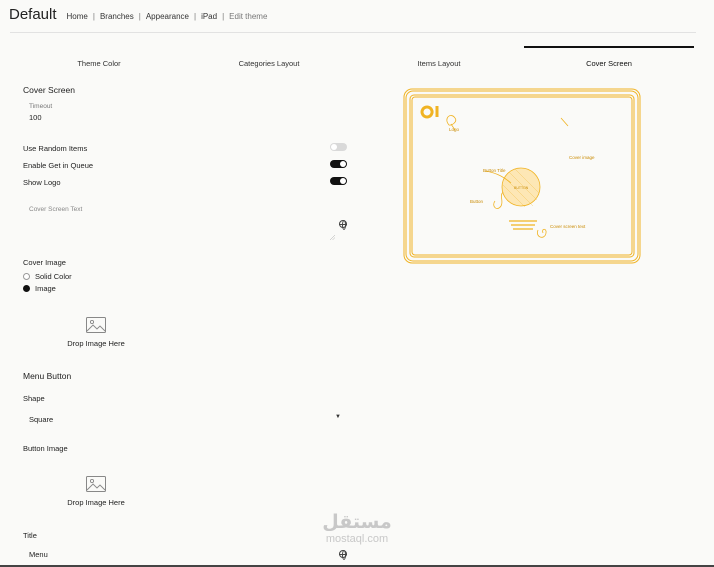 The width and height of the screenshot is (714, 567). Describe the element at coordinates (45, 448) in the screenshot. I see `button-image-label: Button Image` at that location.